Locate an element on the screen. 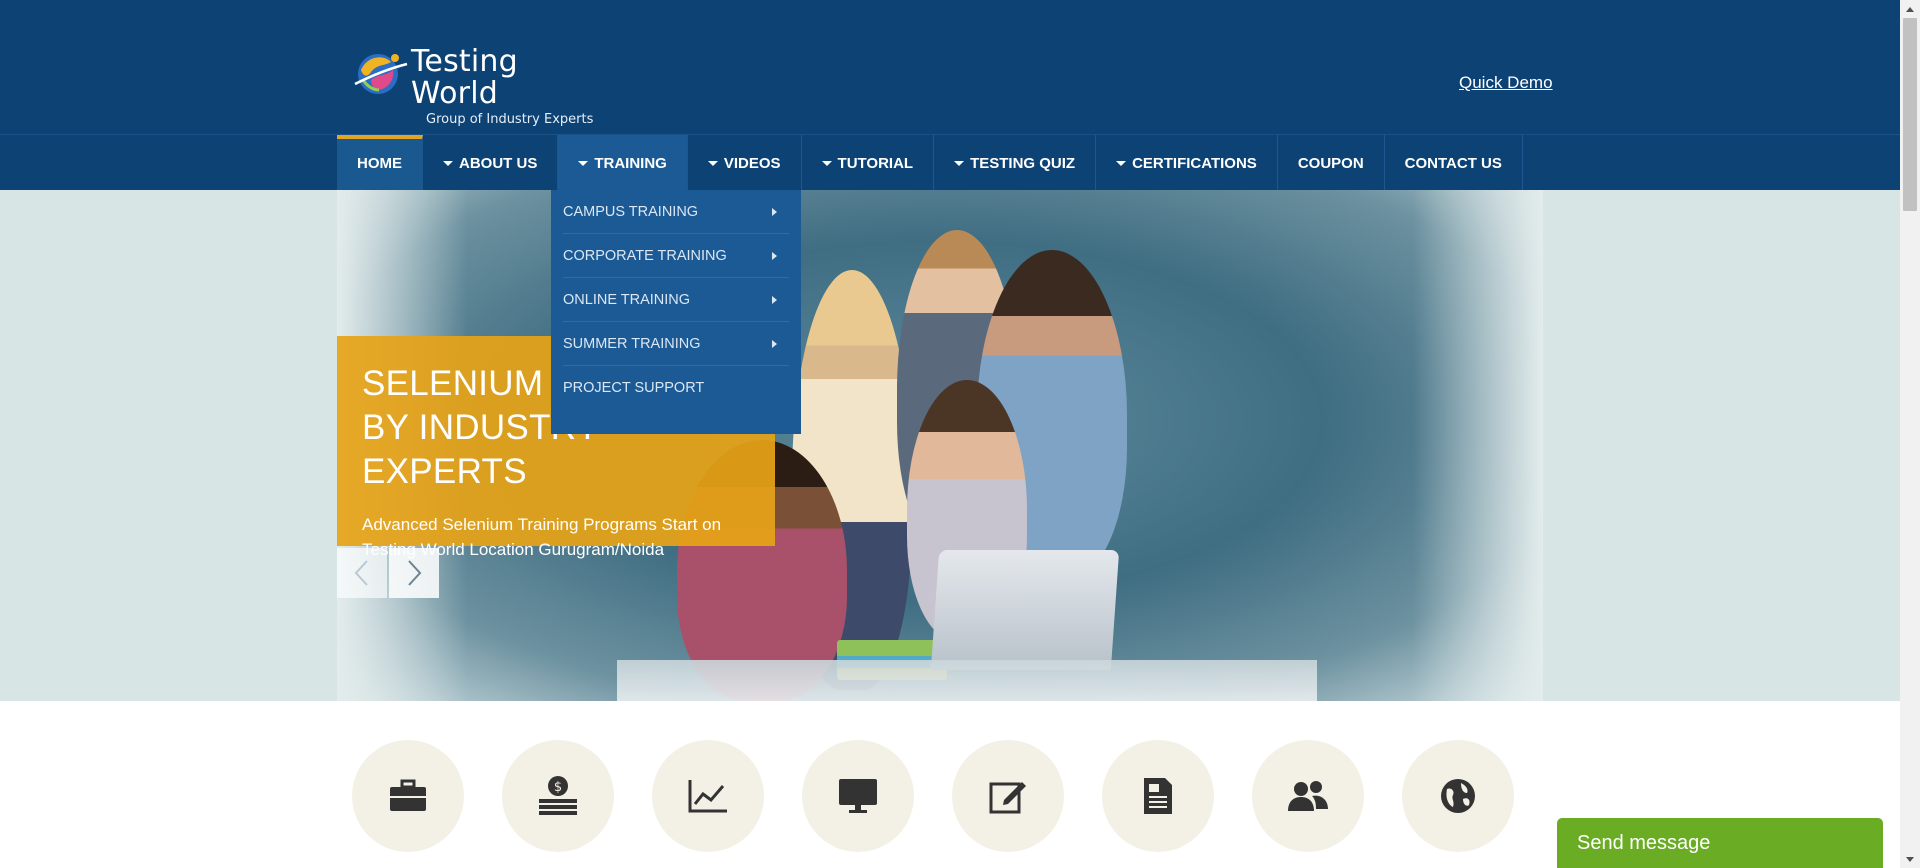 This screenshot has height=868, width=1920. globe-icon is located at coordinates (1458, 796).